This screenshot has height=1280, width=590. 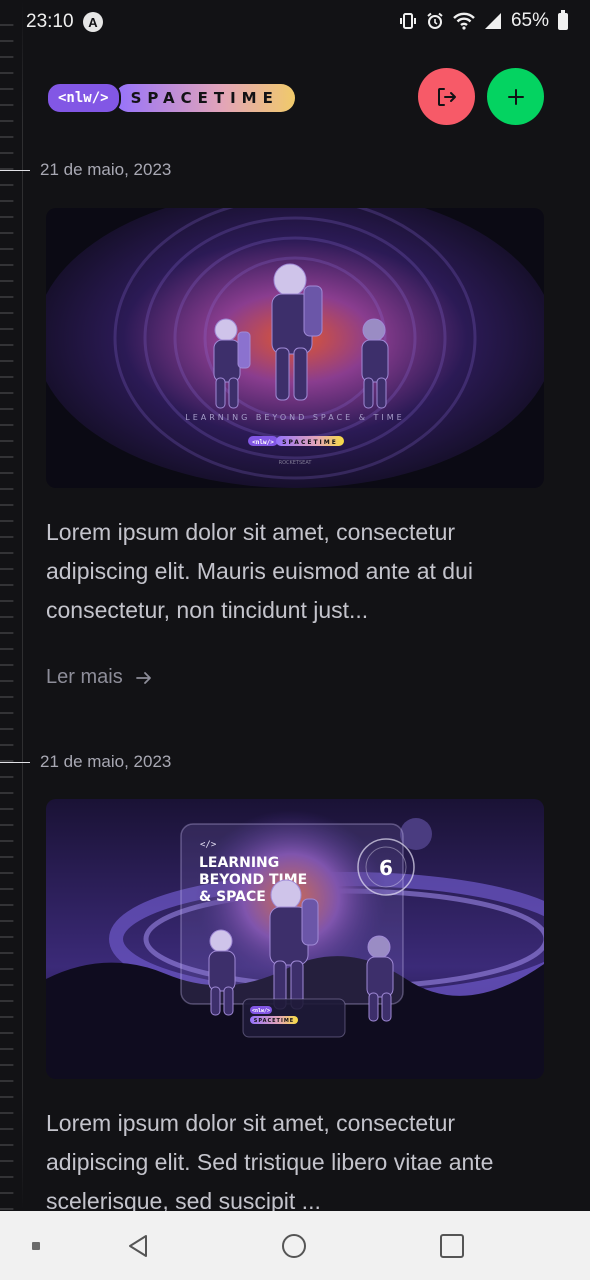 What do you see at coordinates (492, 21) in the screenshot?
I see `signal-icon` at bounding box center [492, 21].